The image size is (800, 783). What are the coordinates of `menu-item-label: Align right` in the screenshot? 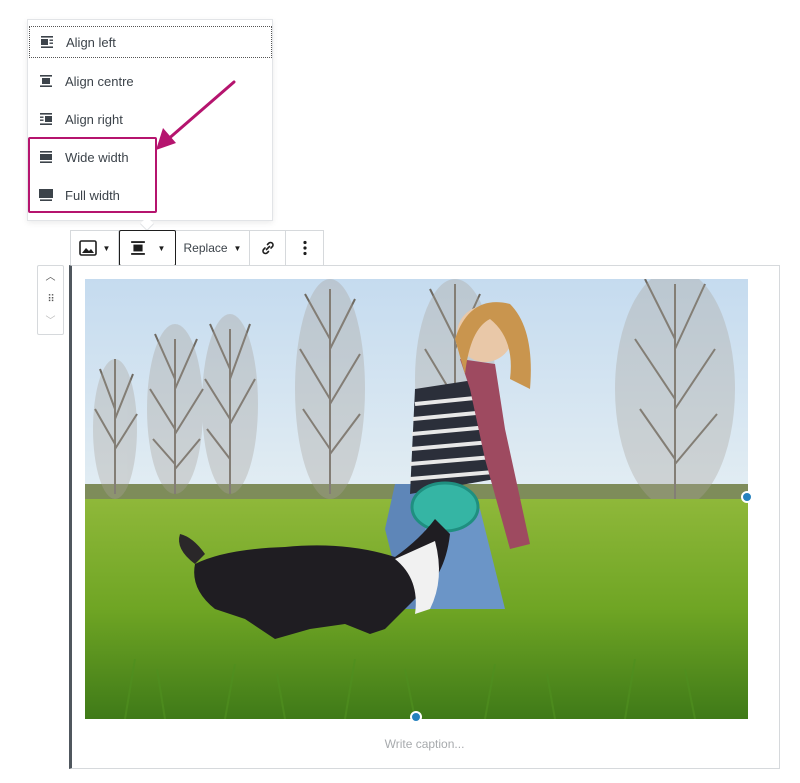 It's located at (94, 119).